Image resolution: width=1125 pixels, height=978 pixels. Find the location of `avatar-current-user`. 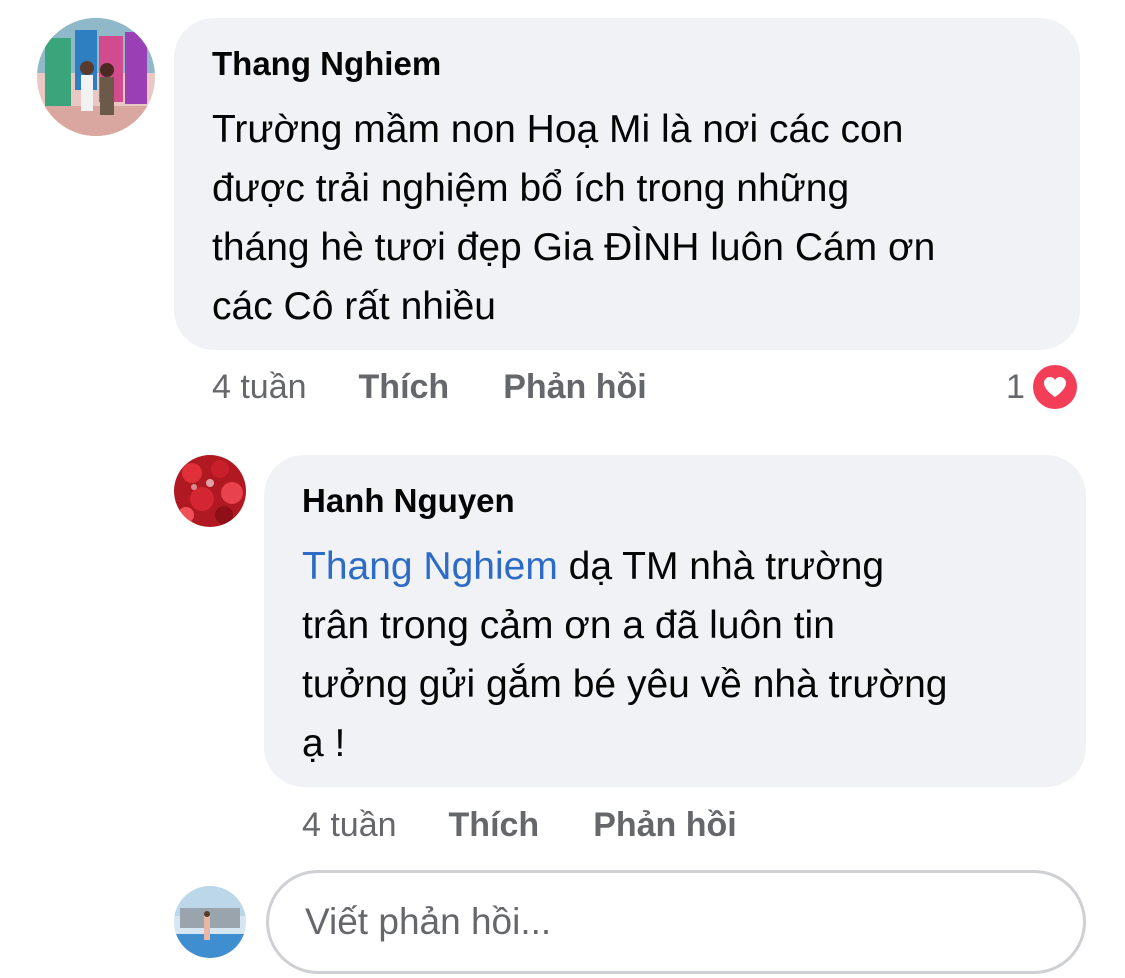

avatar-current-user is located at coordinates (210, 922).